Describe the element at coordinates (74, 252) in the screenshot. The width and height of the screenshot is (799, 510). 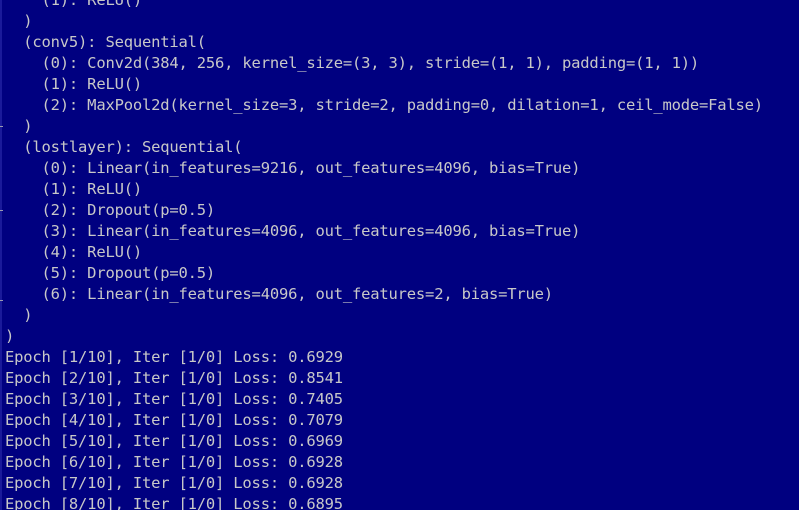
I see `console-line: (4): ReLU()` at that location.